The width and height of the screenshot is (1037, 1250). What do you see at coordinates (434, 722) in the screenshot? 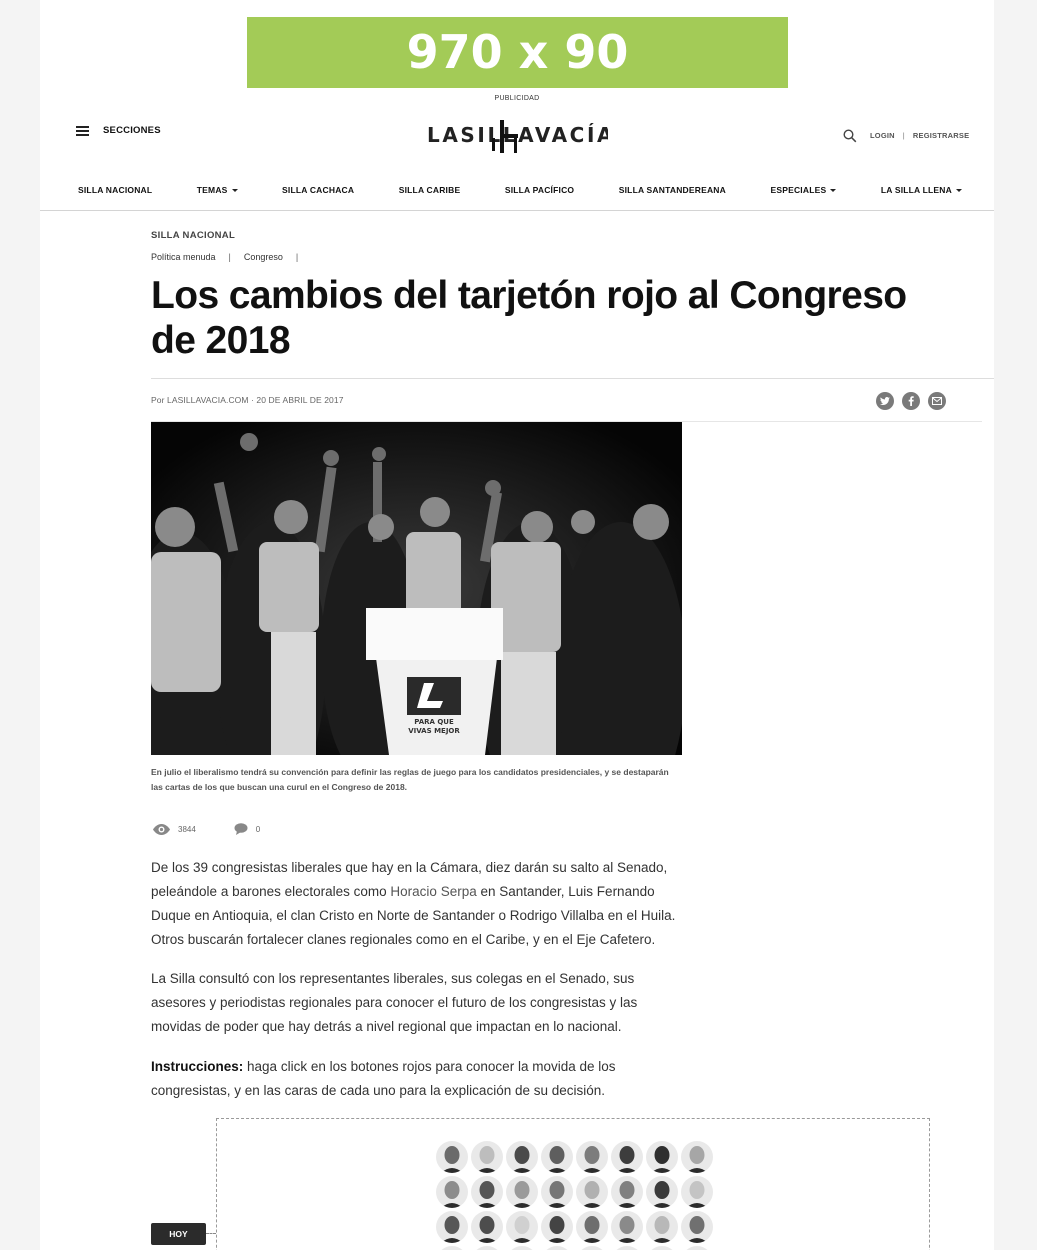
I see `podium-text-1: PARA QUE` at bounding box center [434, 722].